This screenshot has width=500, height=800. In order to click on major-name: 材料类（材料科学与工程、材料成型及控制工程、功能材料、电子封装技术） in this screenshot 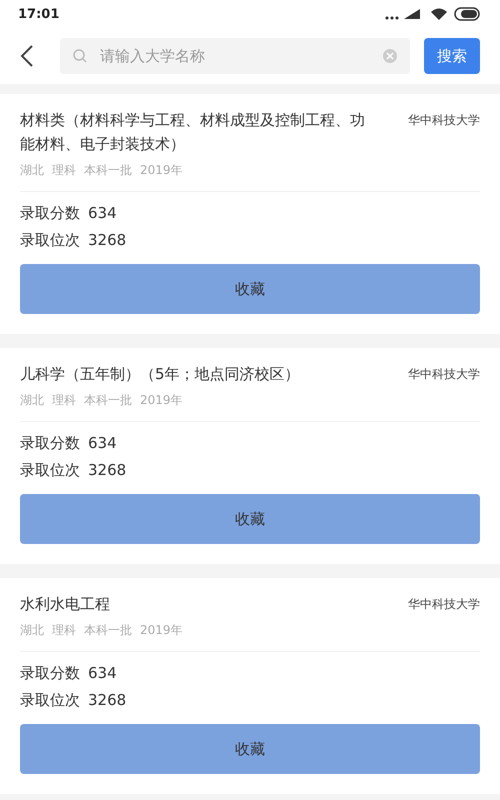, I will do `click(193, 132)`.